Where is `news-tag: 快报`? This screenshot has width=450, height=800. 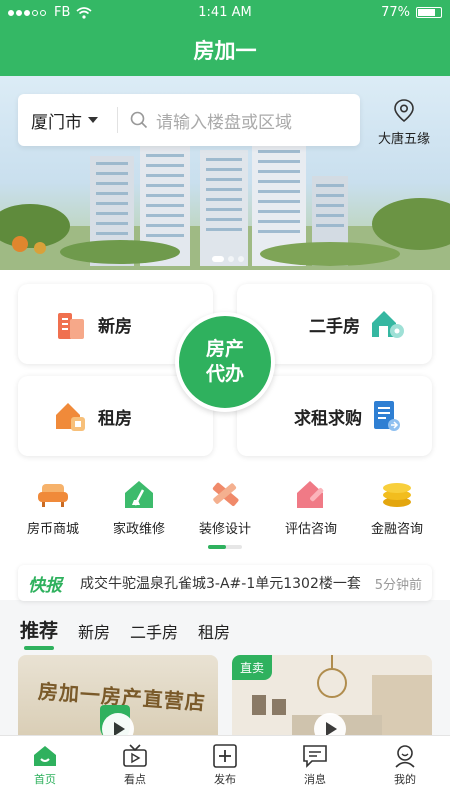 news-tag: 快报 is located at coordinates (45, 585).